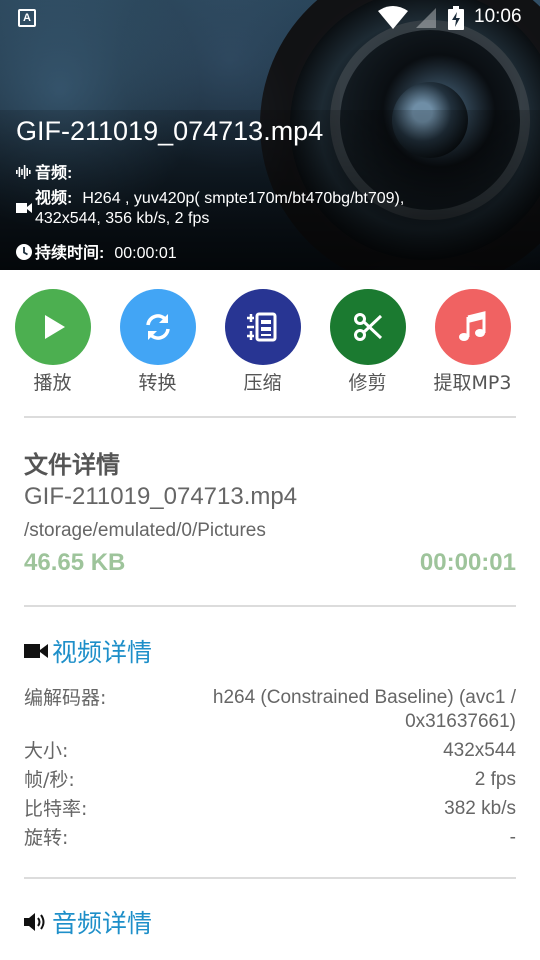 The height and width of the screenshot is (960, 540). Describe the element at coordinates (270, 751) in the screenshot. I see `detail-row-size: 大小: 432x544` at that location.